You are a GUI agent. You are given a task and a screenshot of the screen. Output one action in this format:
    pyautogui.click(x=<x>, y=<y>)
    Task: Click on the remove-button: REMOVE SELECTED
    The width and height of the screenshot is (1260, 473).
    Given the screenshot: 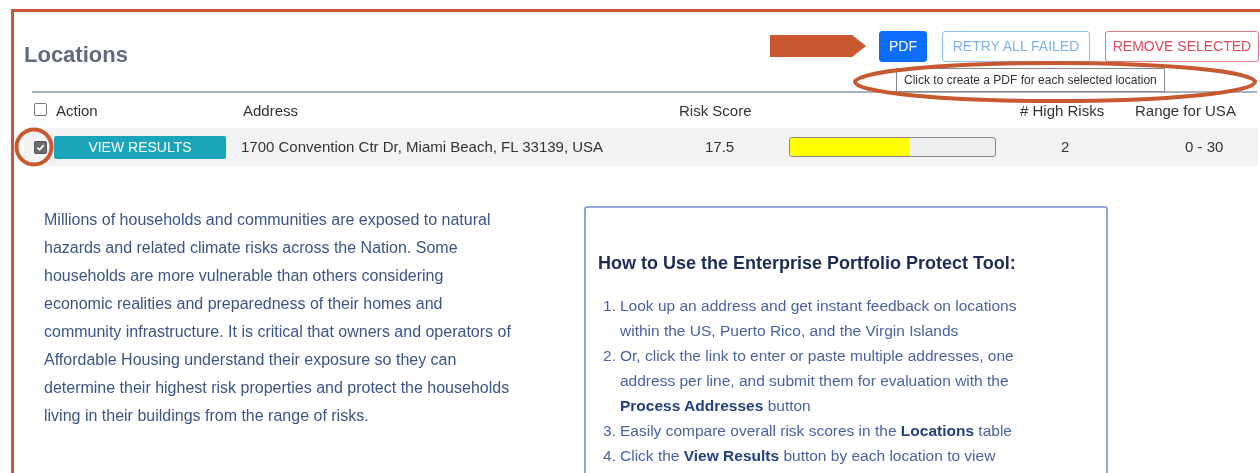 What is the action you would take?
    pyautogui.click(x=1182, y=46)
    